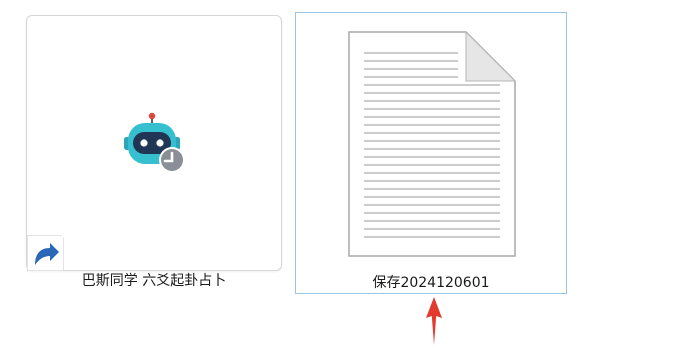 This screenshot has height=364, width=679. What do you see at coordinates (154, 281) in the screenshot?
I see `app-shortcut-label: 巴斯同学 六爻起卦占卜` at bounding box center [154, 281].